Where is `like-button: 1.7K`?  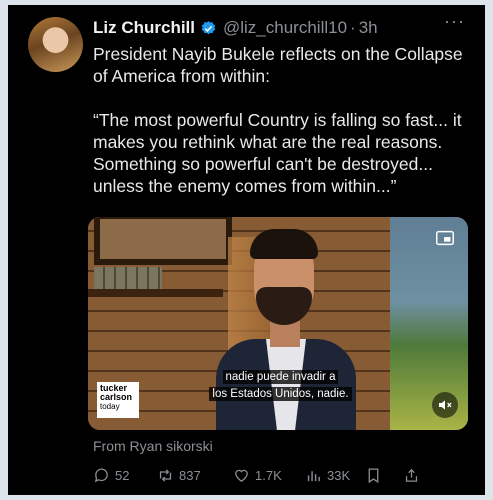 like-button: 1.7K is located at coordinates (269, 475).